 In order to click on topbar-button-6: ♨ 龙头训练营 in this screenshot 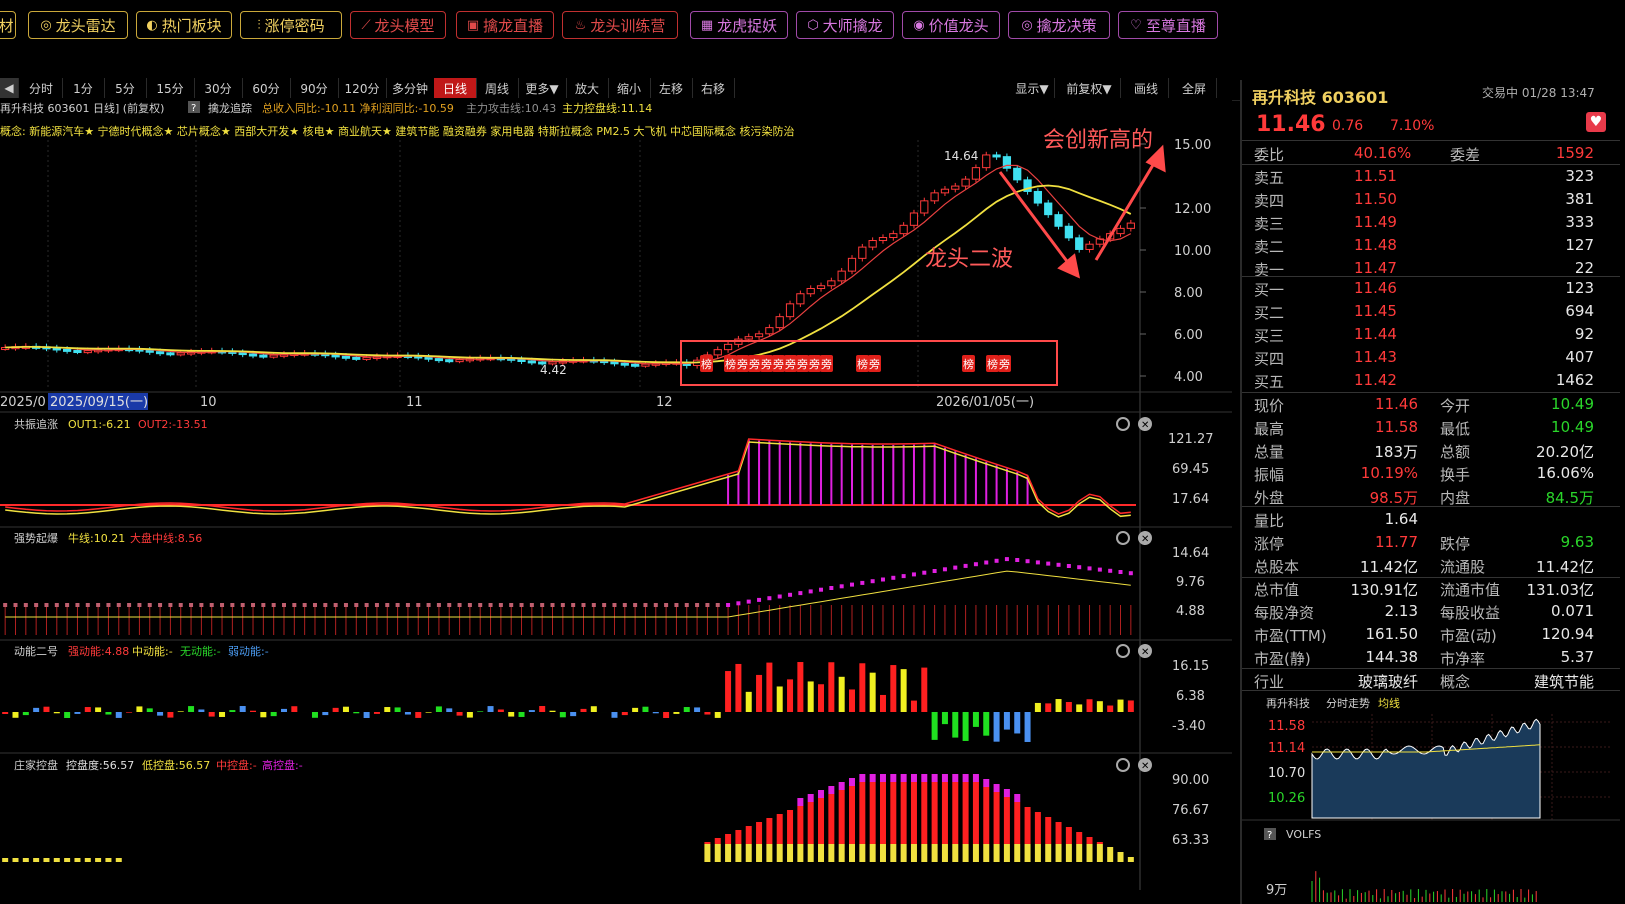, I will do `click(620, 25)`.